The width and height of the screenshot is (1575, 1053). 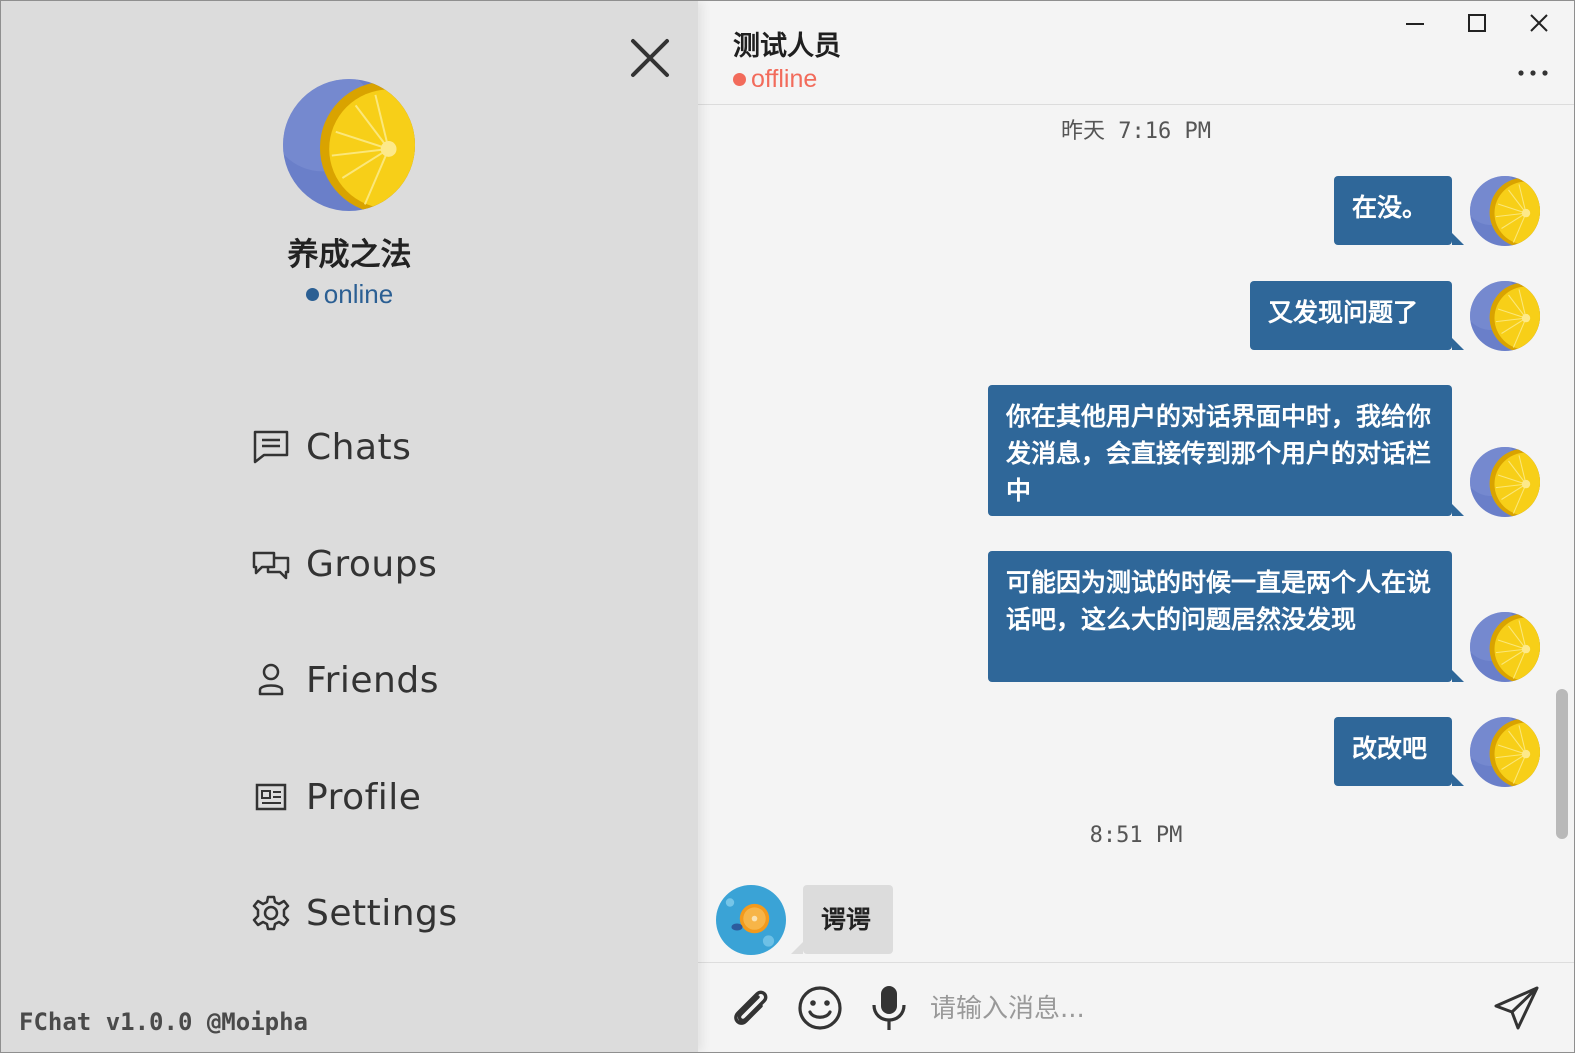 I want to click on contact-status: offline, so click(x=775, y=79).